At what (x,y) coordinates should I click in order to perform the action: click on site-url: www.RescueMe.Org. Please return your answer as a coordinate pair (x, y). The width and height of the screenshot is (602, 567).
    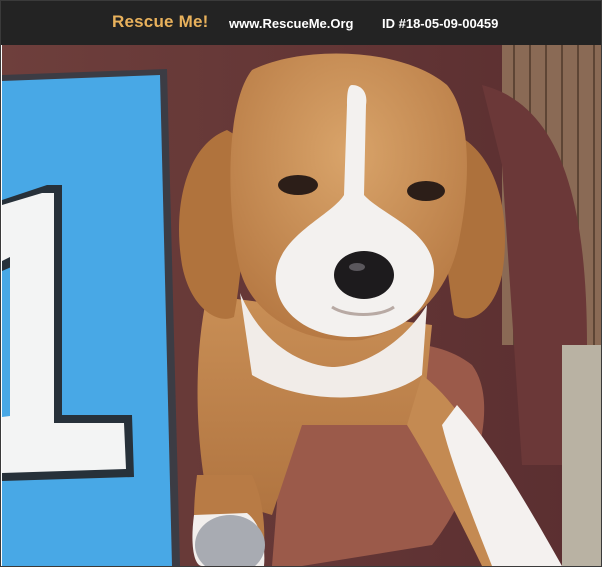
    Looking at the image, I should click on (291, 23).